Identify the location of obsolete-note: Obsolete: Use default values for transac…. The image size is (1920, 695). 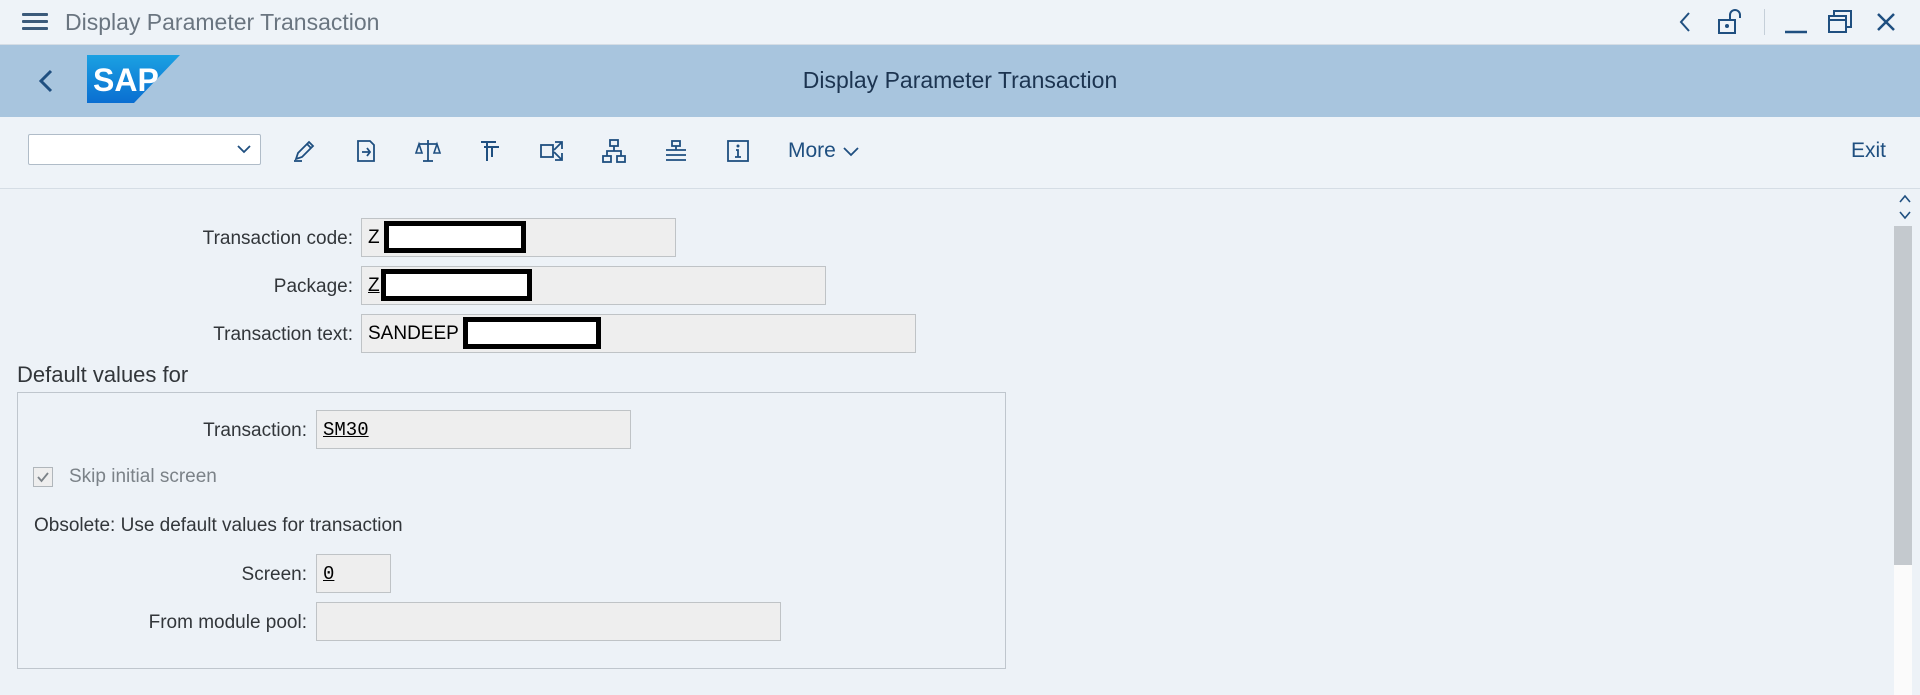
(218, 525).